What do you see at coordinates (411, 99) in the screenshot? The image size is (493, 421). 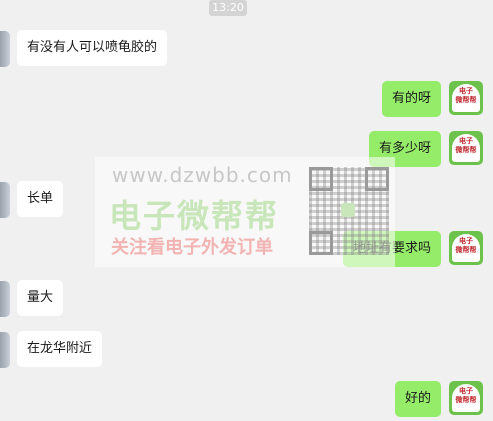 I see `message-bubble-outgoing: 有的呀` at bounding box center [411, 99].